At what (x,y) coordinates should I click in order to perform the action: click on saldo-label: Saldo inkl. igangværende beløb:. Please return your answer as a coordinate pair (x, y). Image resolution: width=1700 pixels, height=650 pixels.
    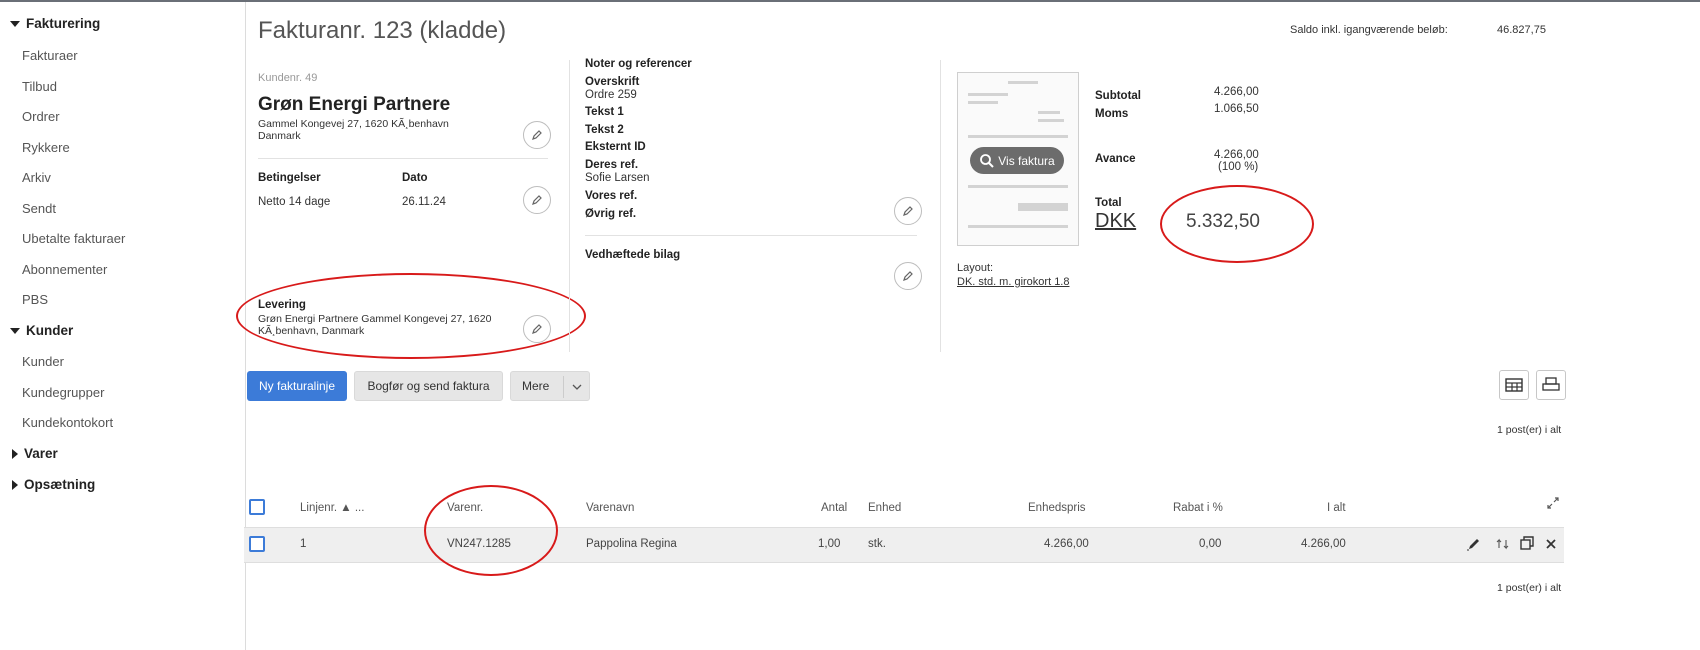
    Looking at the image, I should click on (1369, 30).